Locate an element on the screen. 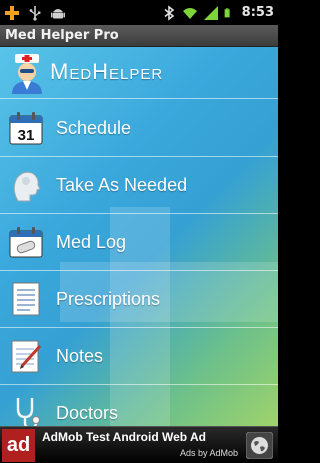 This screenshot has width=320, height=463. wifi-icon is located at coordinates (189, 13).